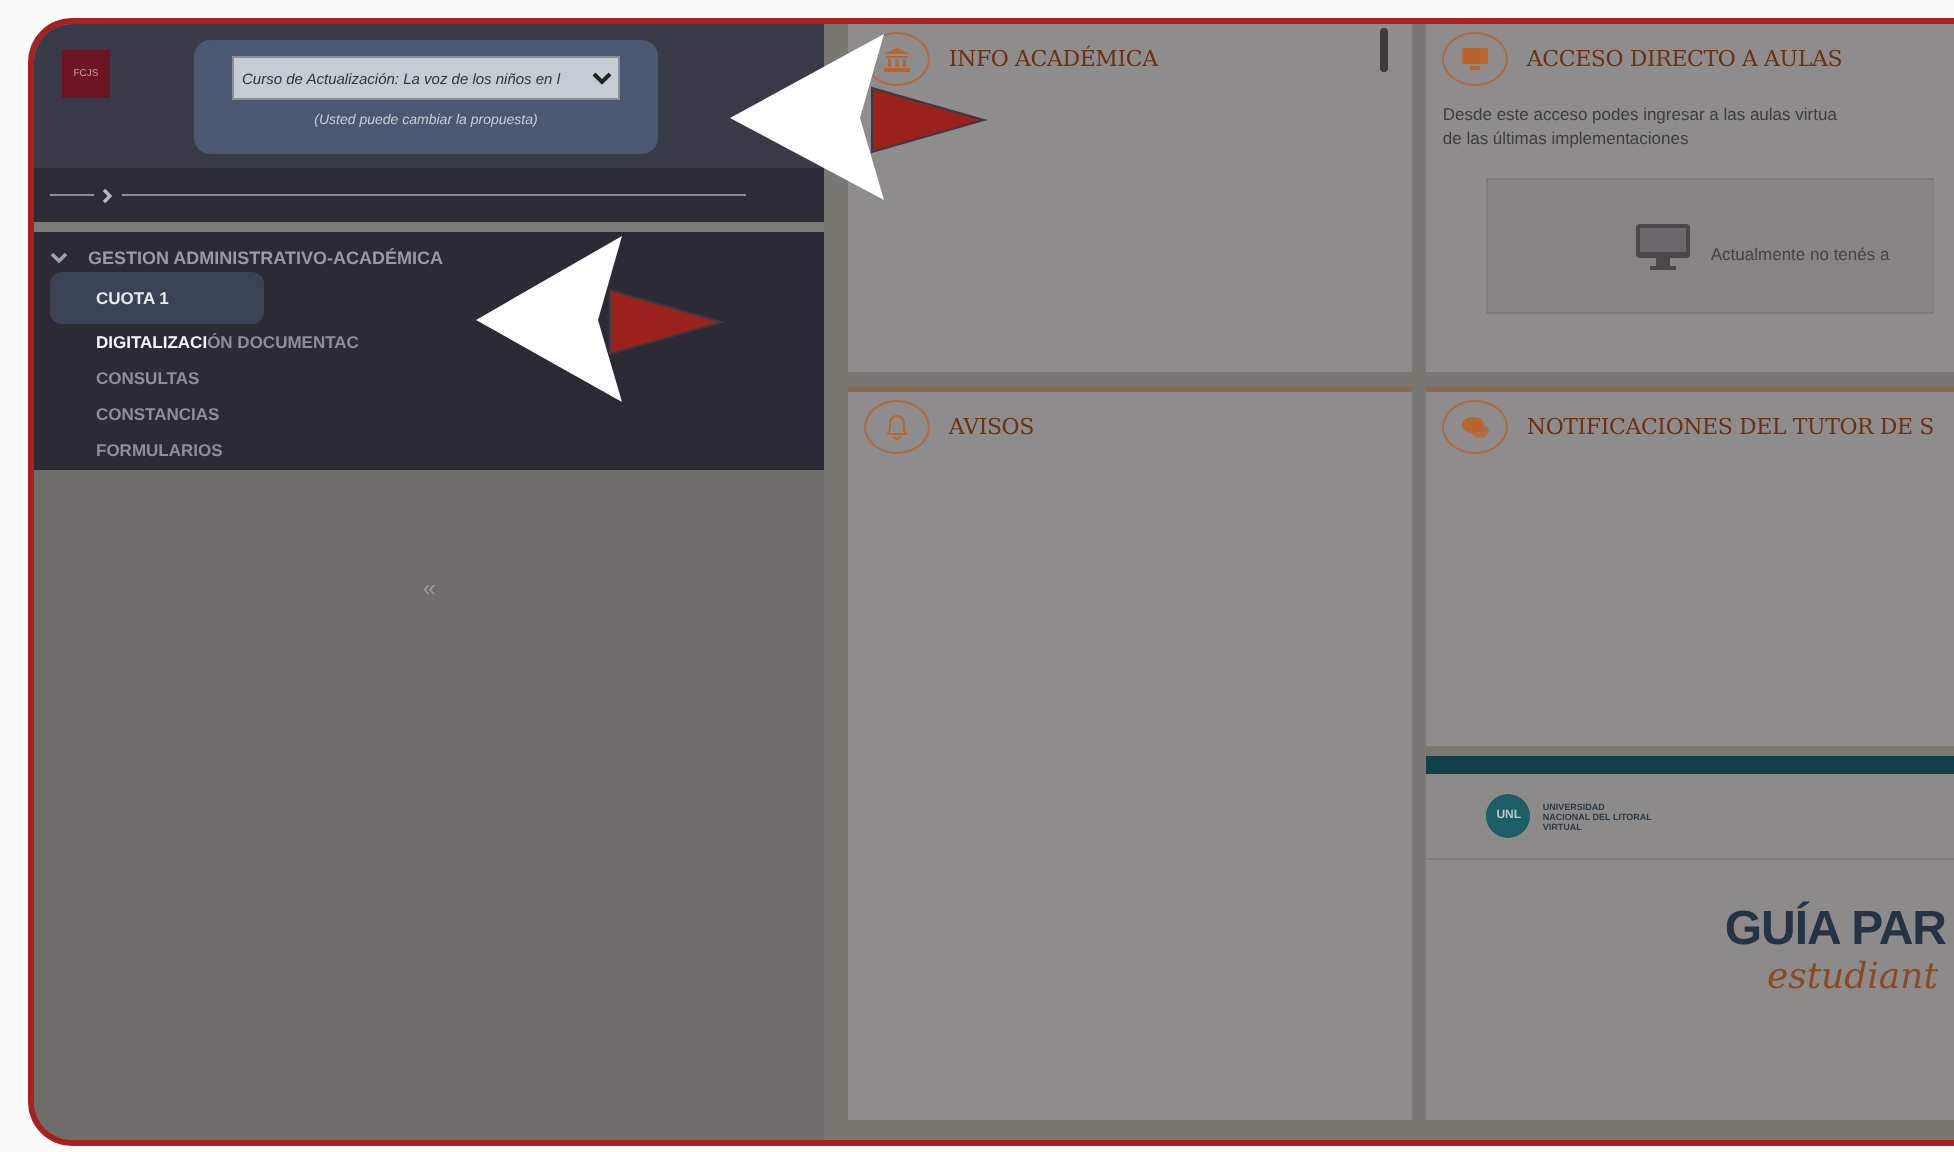 The image size is (1954, 1152). What do you see at coordinates (108, 195) in the screenshot?
I see `chevron-right-icon` at bounding box center [108, 195].